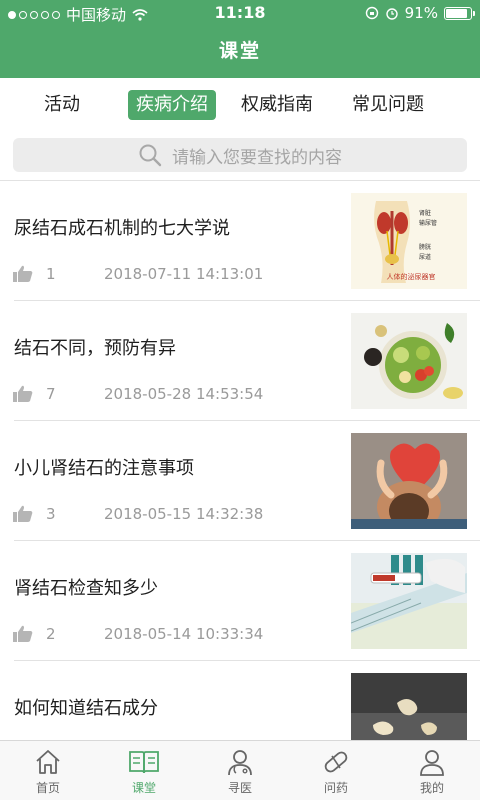 The height and width of the screenshot is (800, 480). I want to click on like-count: 1, so click(51, 274).